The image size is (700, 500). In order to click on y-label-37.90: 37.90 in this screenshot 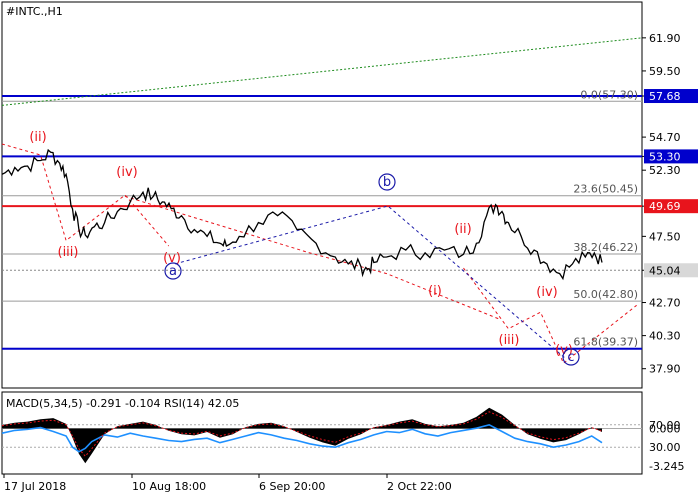, I will do `click(665, 369)`.